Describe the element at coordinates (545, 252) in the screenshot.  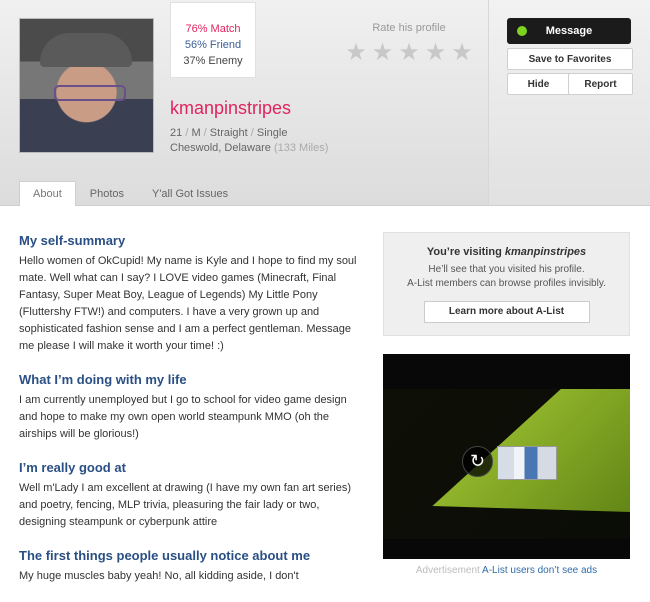
I see `visit-title-name: kmanpinstripes` at that location.